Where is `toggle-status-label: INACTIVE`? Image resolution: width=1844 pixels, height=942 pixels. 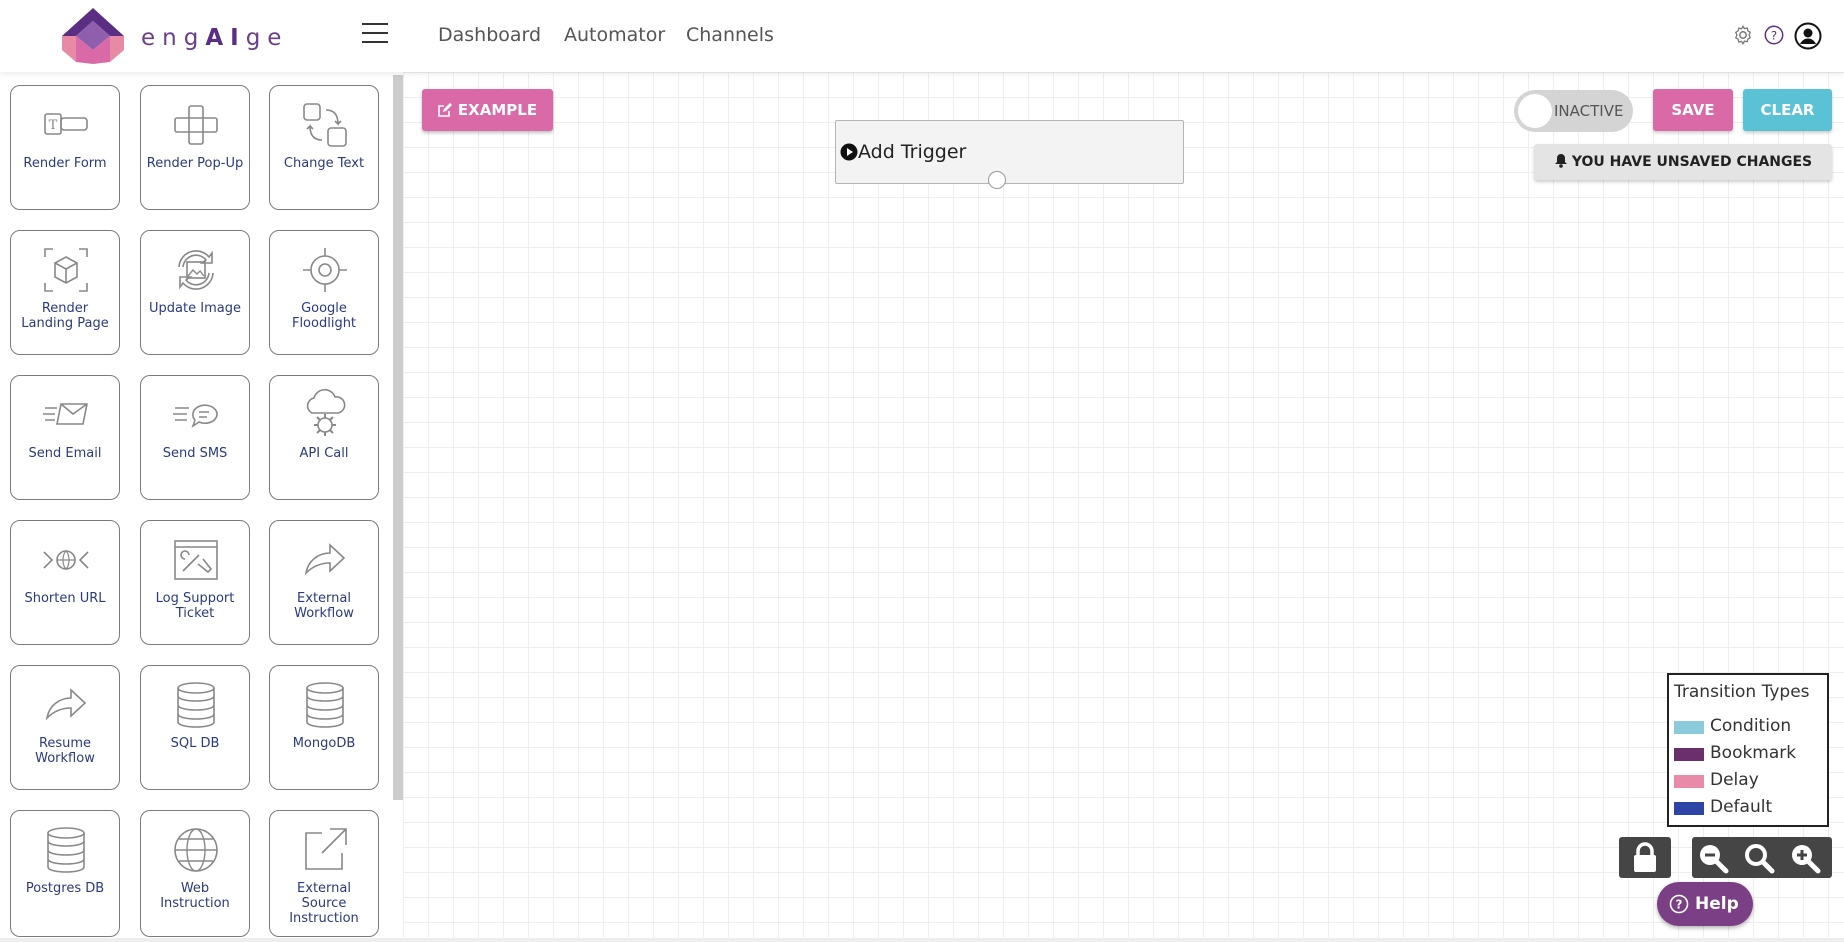 toggle-status-label: INACTIVE is located at coordinates (1589, 111).